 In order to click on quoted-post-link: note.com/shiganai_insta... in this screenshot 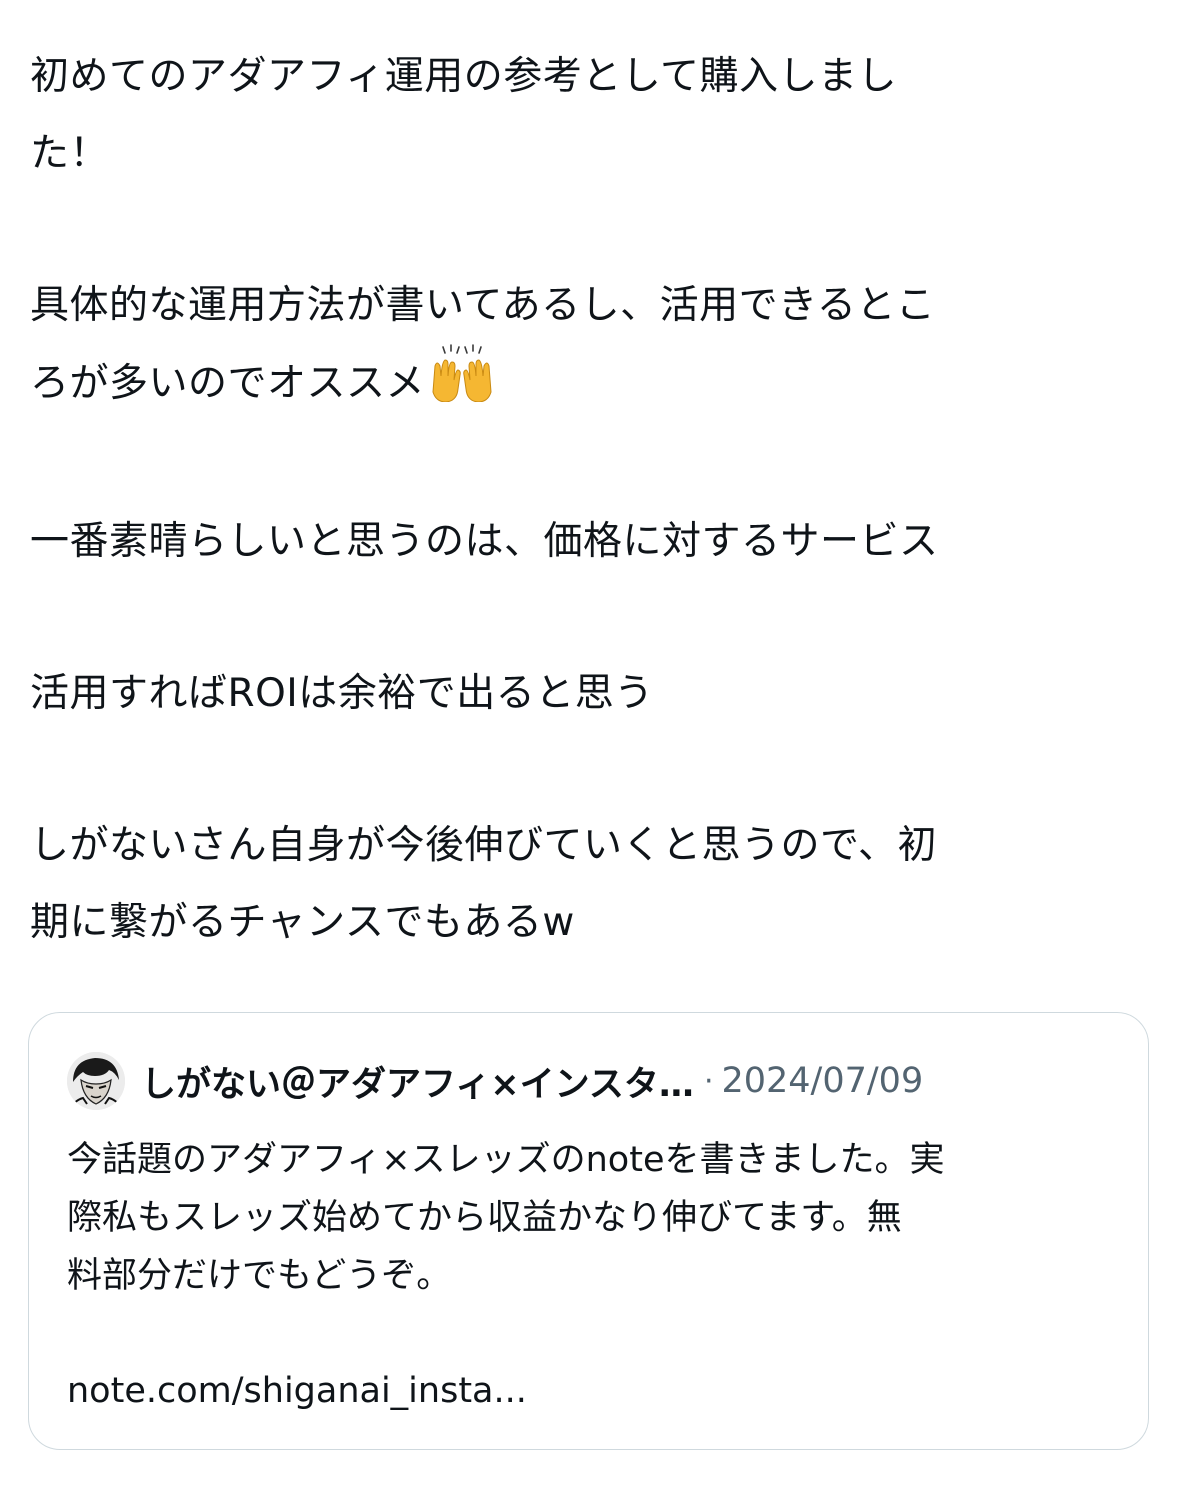, I will do `click(592, 1391)`.